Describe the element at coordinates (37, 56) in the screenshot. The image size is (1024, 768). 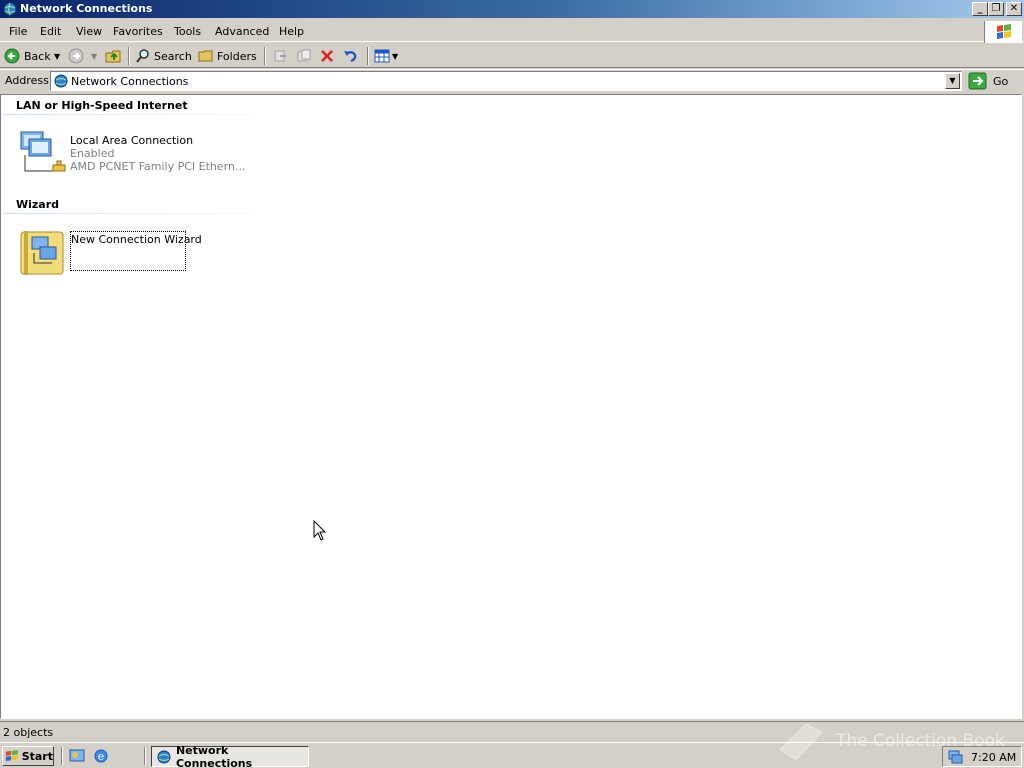
I see `back-label: Back` at that location.